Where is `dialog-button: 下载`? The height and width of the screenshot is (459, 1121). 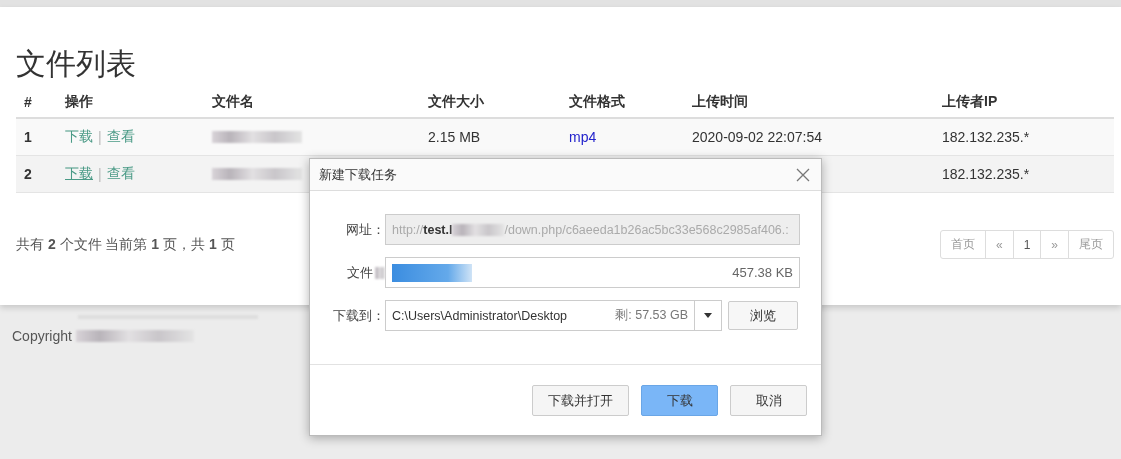 dialog-button: 下载 is located at coordinates (679, 400).